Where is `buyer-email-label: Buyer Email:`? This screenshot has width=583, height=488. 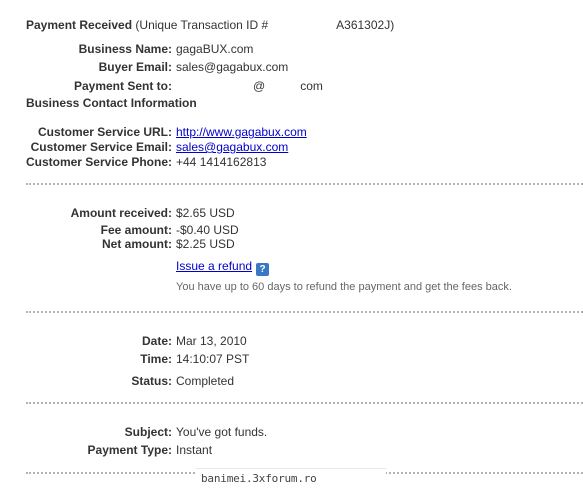
buyer-email-label: Buyer Email: is located at coordinates (135, 67).